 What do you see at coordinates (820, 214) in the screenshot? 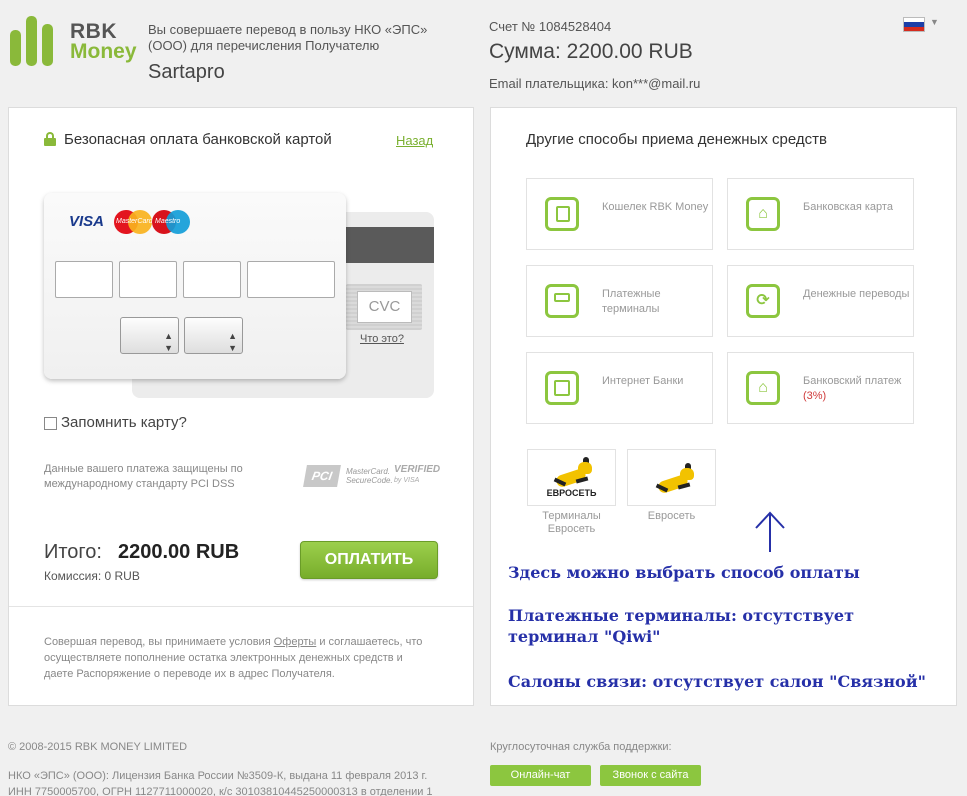
I see `method-bank-card: ⌂ Банковская карта` at bounding box center [820, 214].